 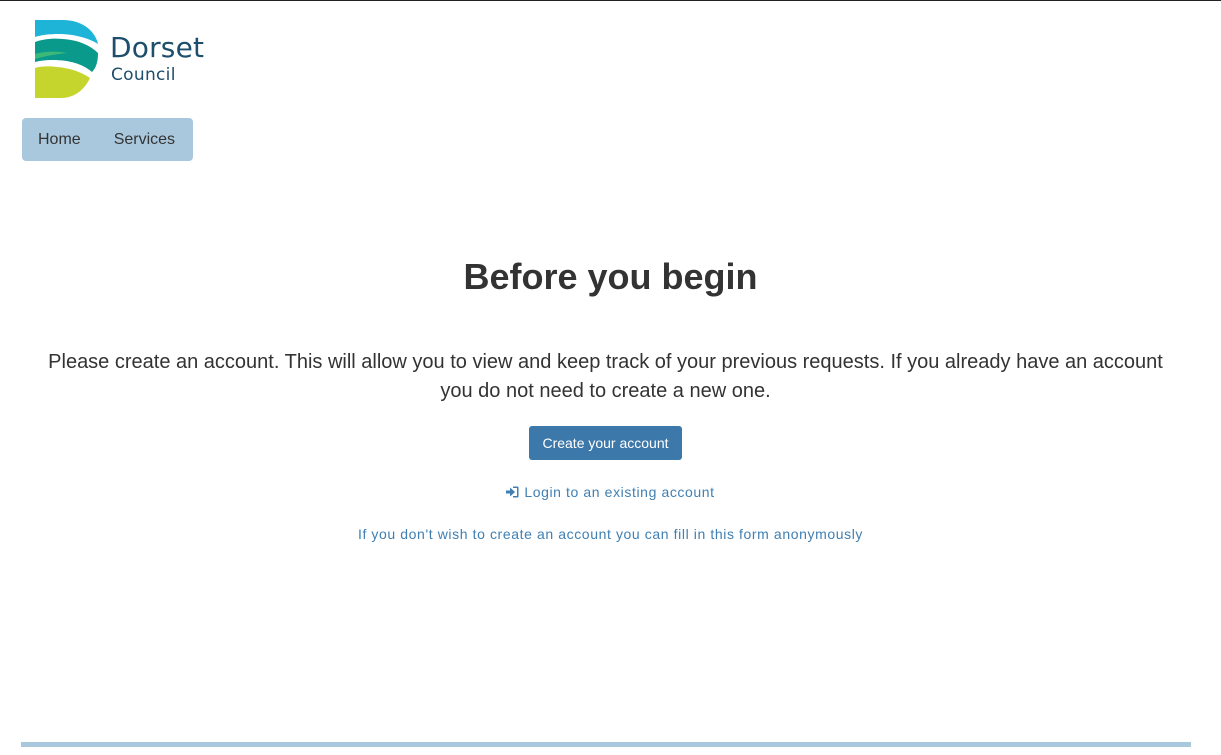 What do you see at coordinates (619, 492) in the screenshot?
I see `login-link-label: Login to an existing account` at bounding box center [619, 492].